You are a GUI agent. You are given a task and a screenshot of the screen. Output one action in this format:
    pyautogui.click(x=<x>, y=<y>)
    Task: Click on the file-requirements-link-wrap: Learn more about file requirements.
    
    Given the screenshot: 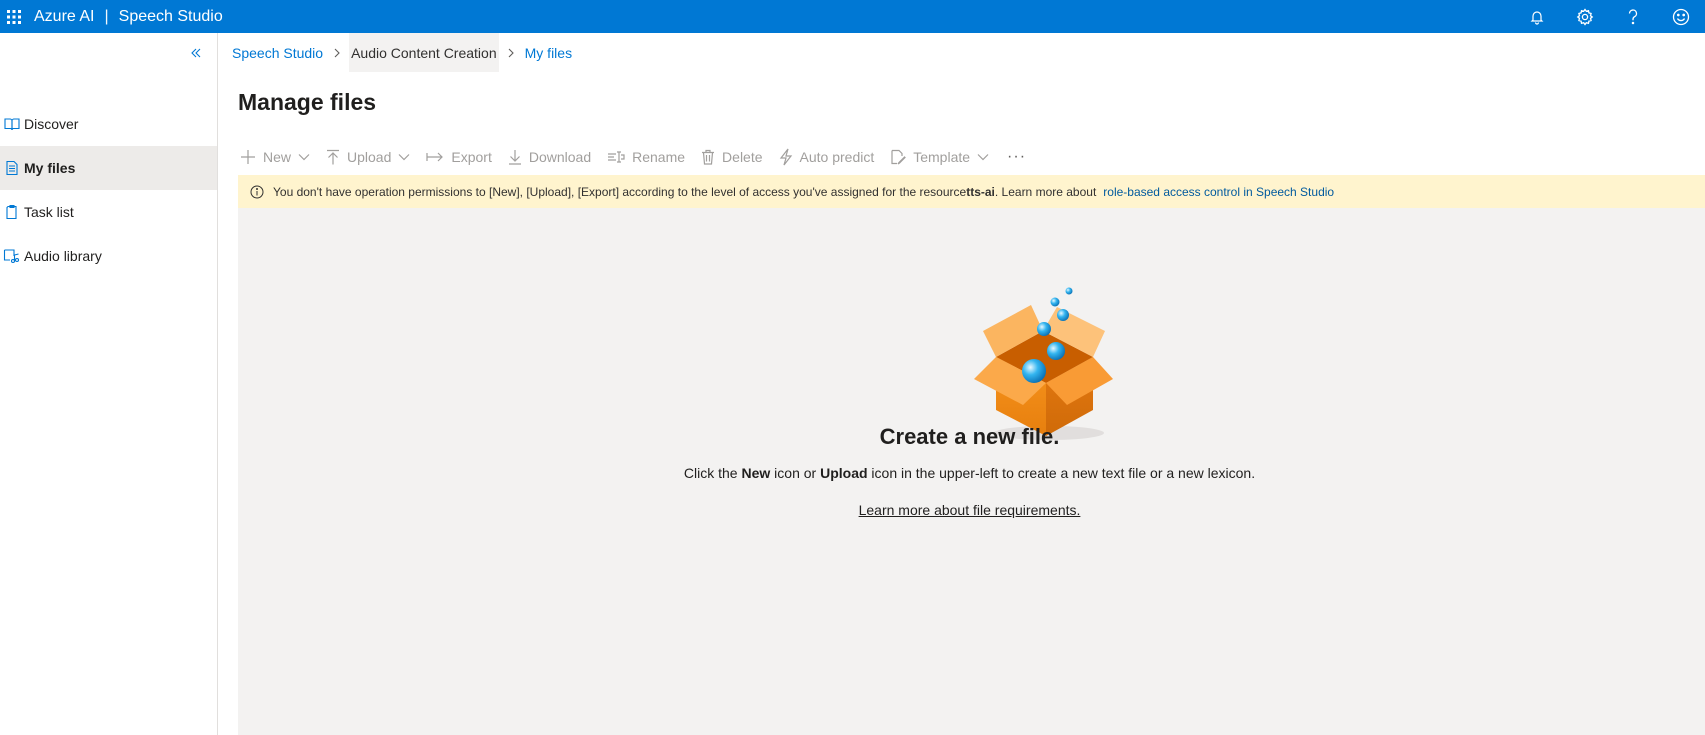 What is the action you would take?
    pyautogui.click(x=961, y=510)
    